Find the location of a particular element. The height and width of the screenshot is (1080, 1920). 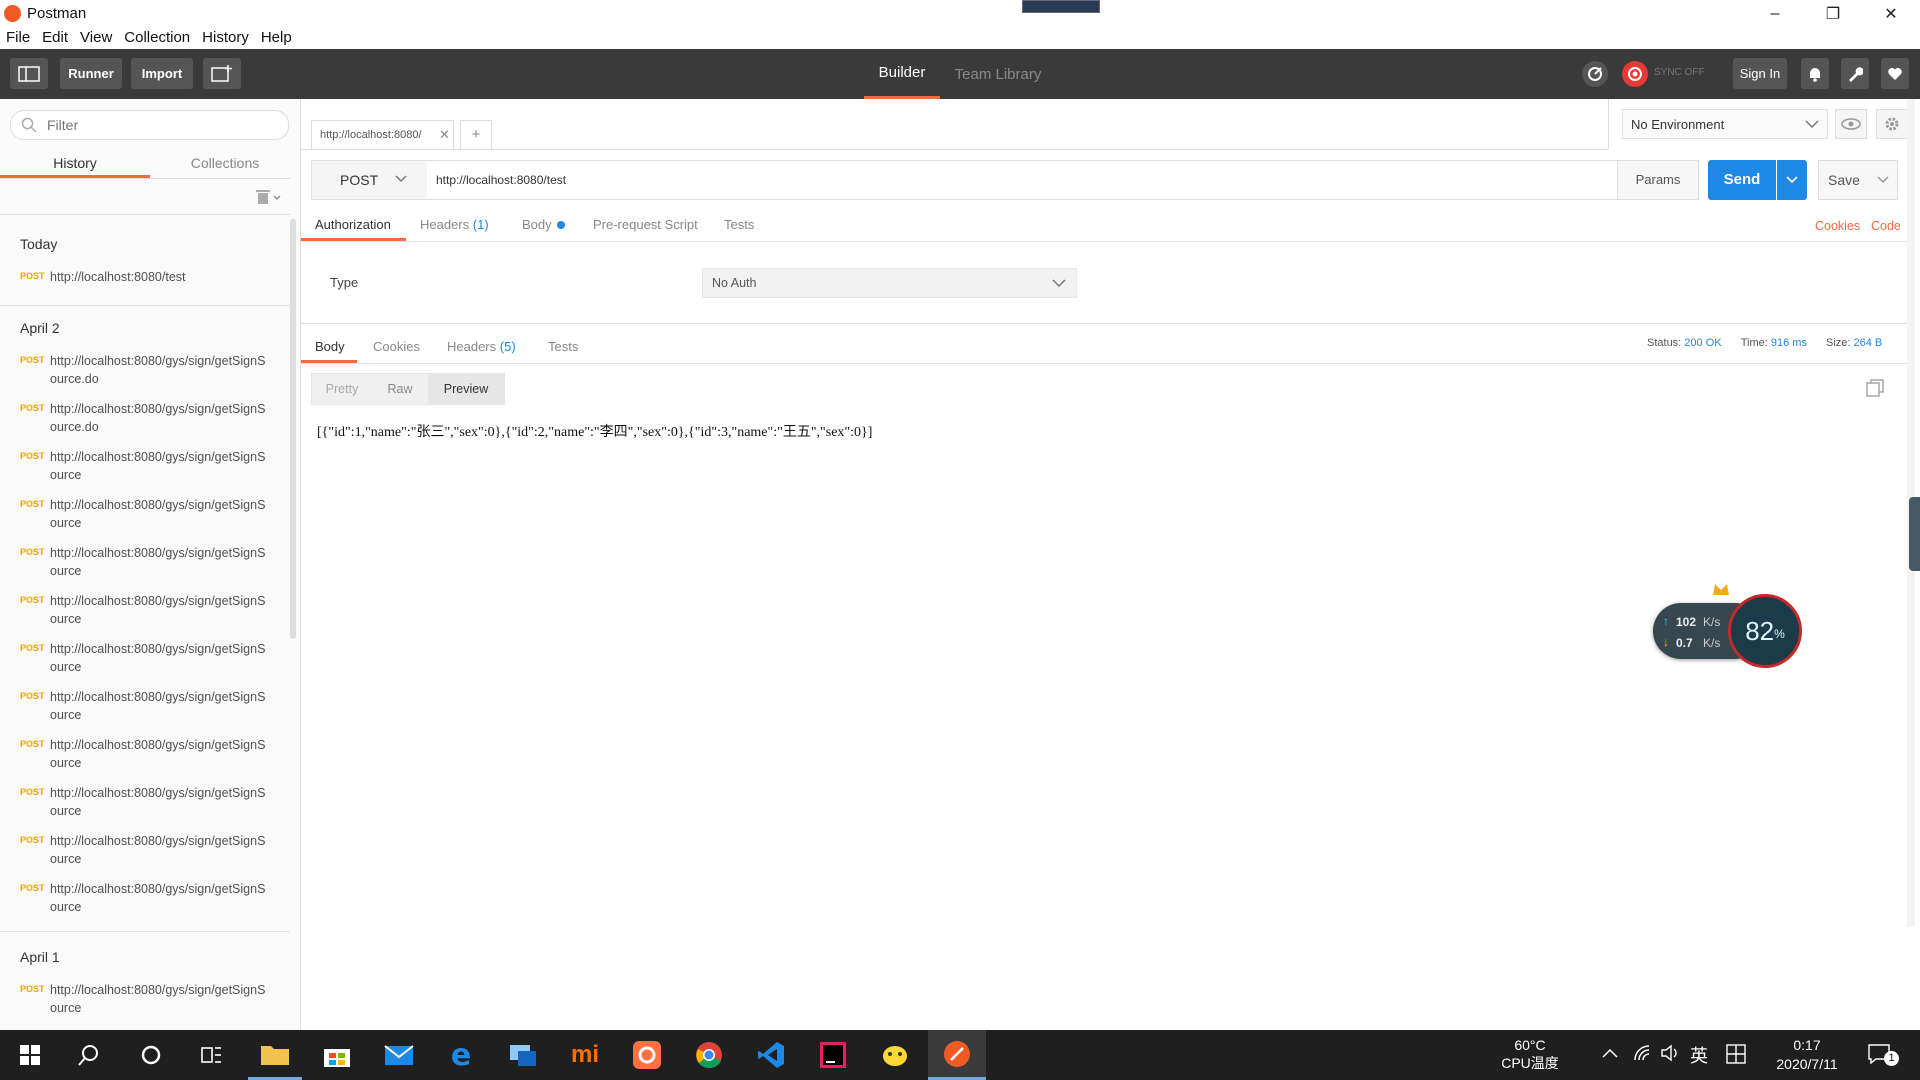

response-tab-headers: Headers (5) is located at coordinates (481, 346).